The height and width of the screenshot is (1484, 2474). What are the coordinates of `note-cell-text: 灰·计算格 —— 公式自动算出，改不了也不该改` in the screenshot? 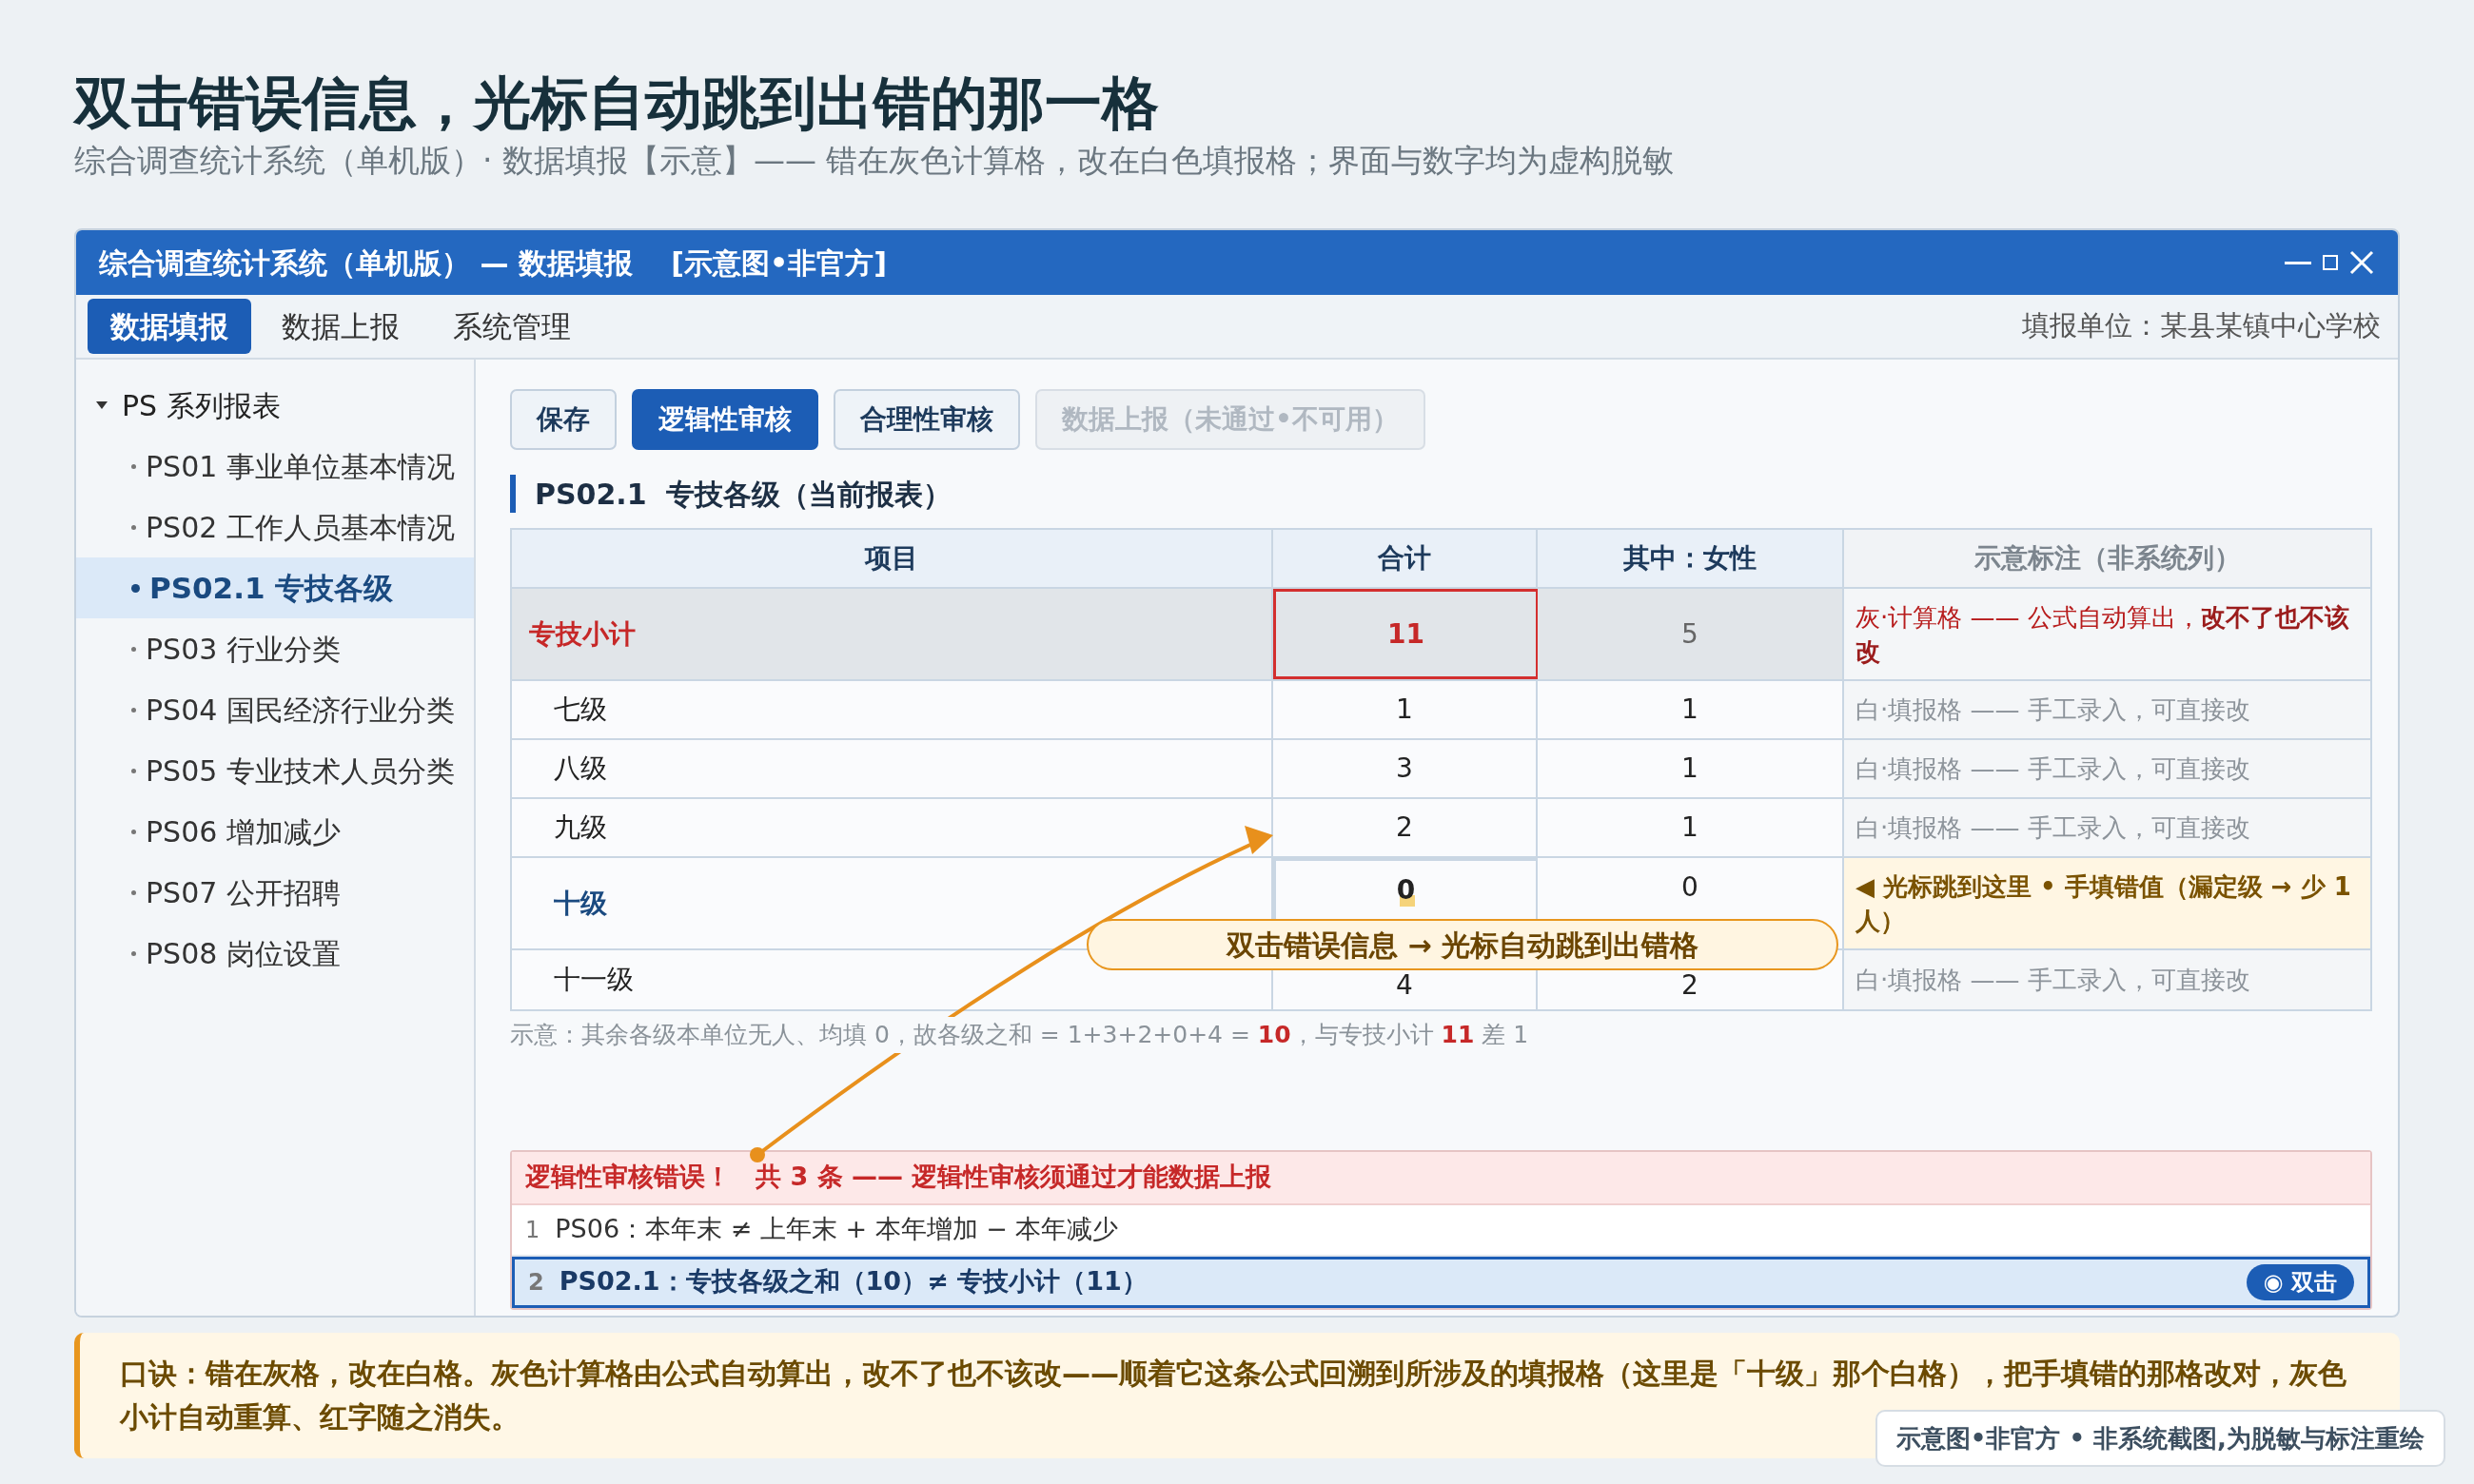 It's located at (2103, 634).